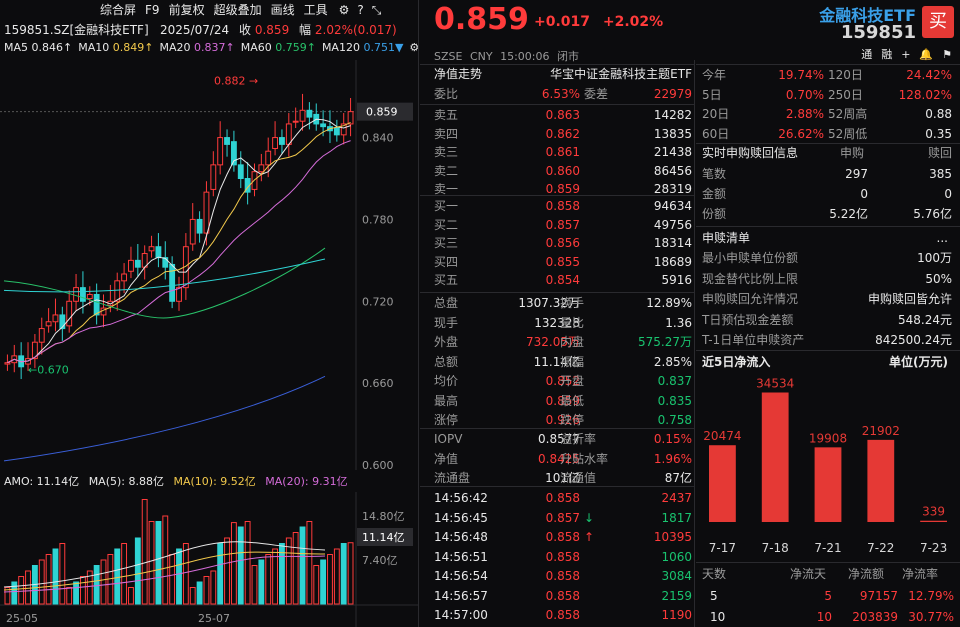 The width and height of the screenshot is (960, 627). What do you see at coordinates (360, 10) in the screenshot?
I see `help-icon: ?` at bounding box center [360, 10].